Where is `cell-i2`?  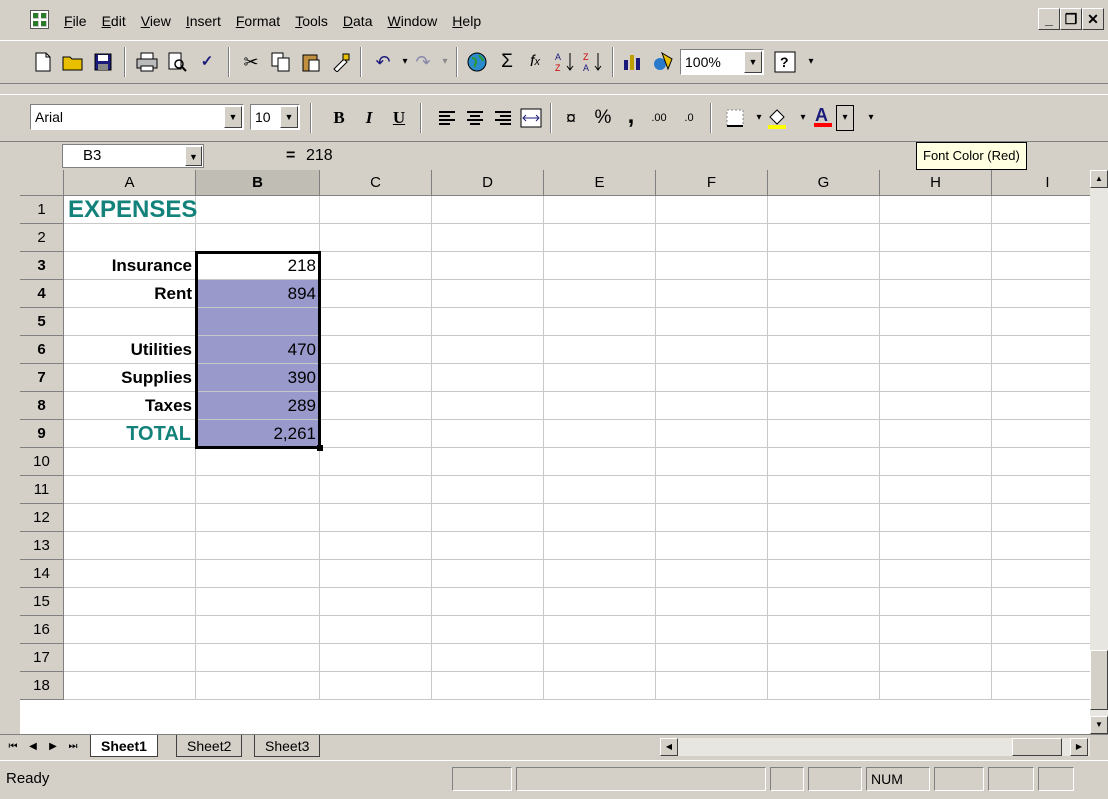
cell-i2 is located at coordinates (1041, 238).